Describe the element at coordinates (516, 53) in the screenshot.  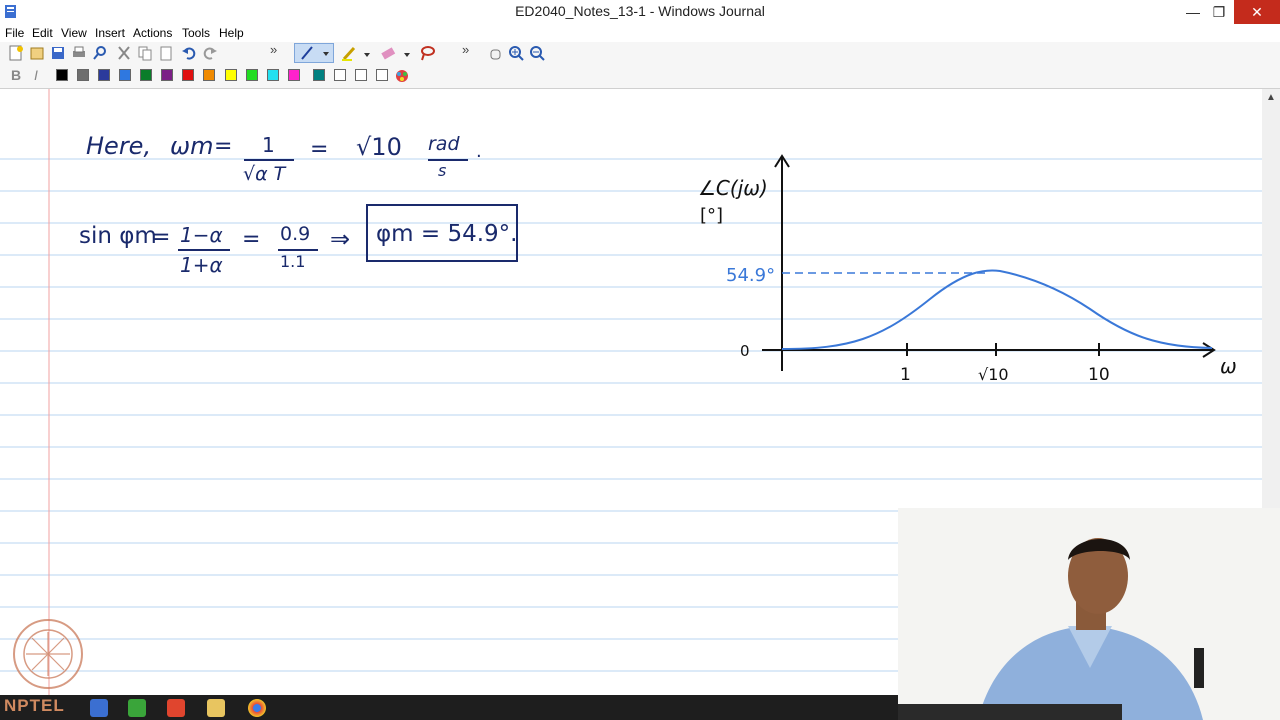
I see `zoom-in-icon` at that location.